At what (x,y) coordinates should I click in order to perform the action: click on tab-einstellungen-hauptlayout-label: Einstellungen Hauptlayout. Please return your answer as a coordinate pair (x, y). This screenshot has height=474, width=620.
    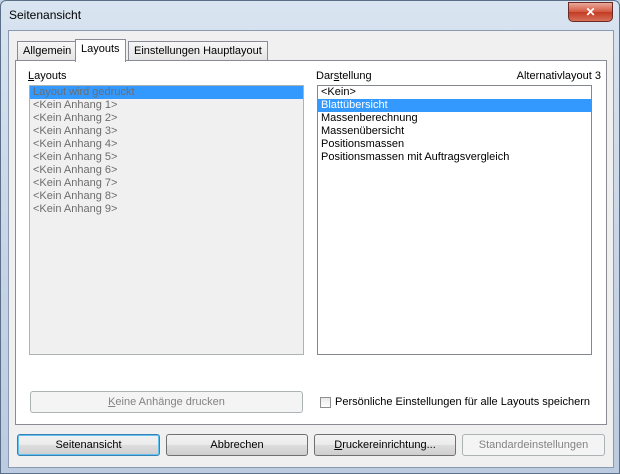
    Looking at the image, I should click on (198, 51).